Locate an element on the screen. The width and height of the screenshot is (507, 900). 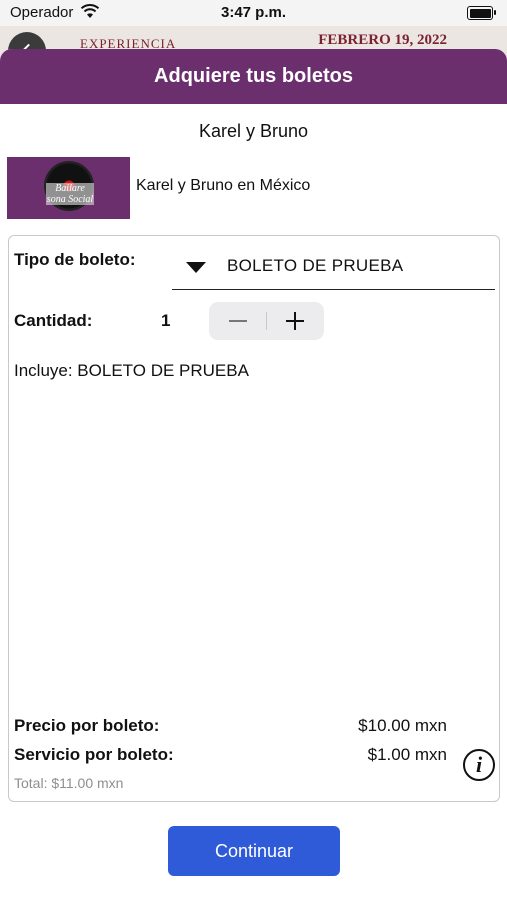
ticket-type-label: Tipo de boleto: is located at coordinates (75, 259).